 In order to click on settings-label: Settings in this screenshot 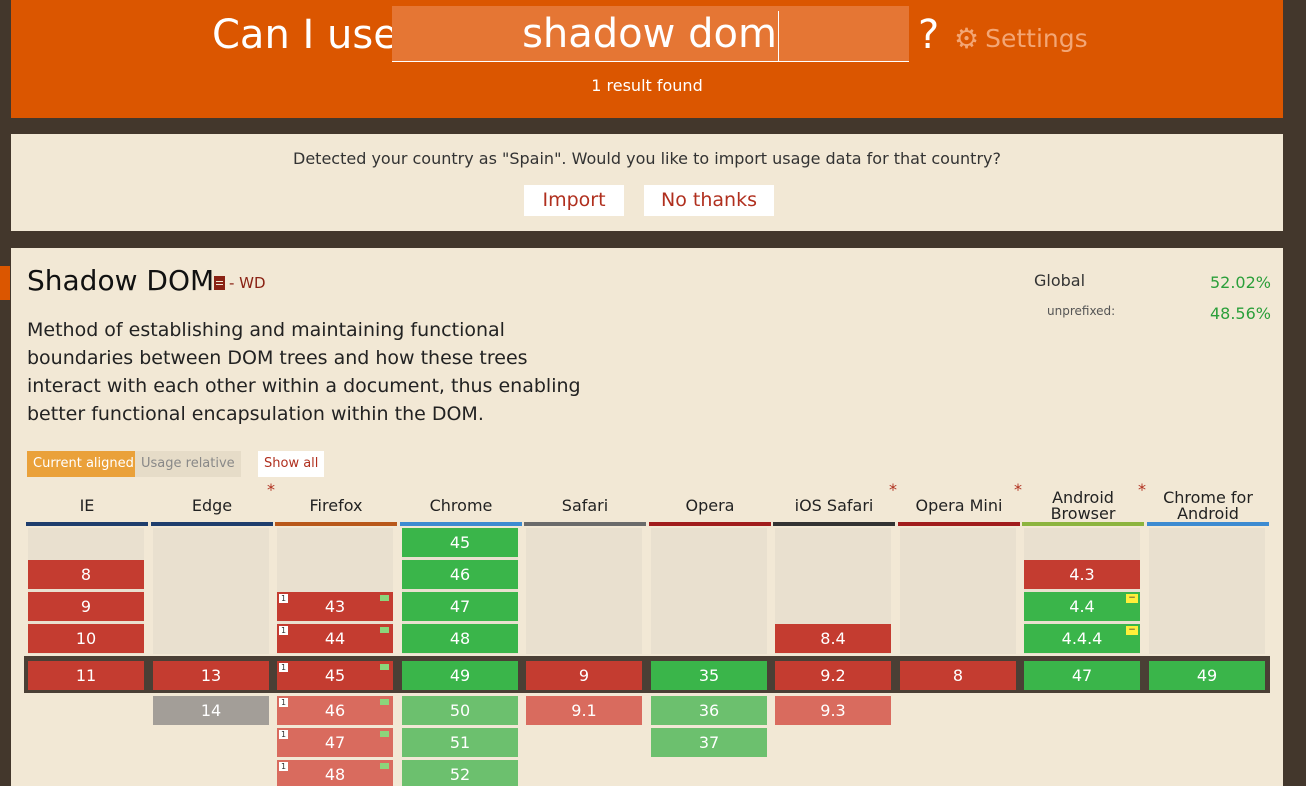, I will do `click(1036, 38)`.